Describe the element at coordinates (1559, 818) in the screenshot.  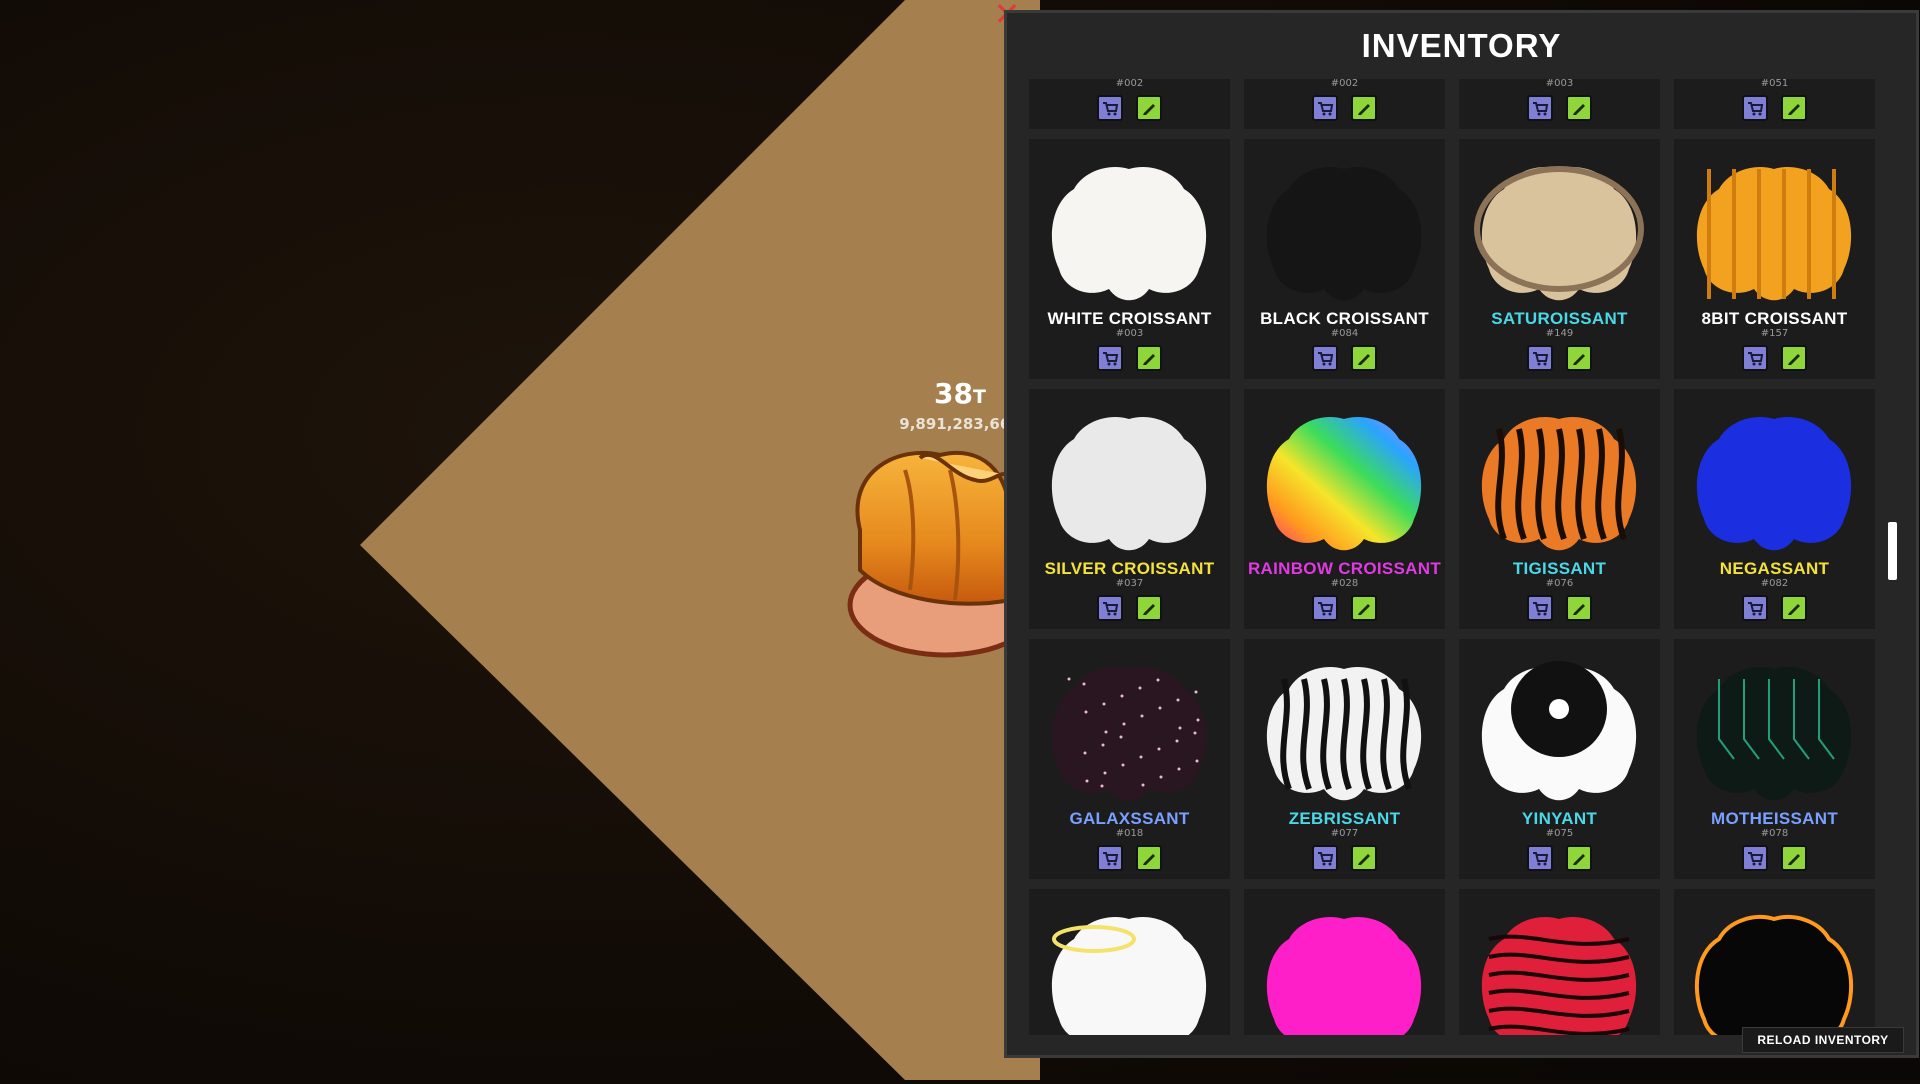
I see `item-name: YINYANT` at that location.